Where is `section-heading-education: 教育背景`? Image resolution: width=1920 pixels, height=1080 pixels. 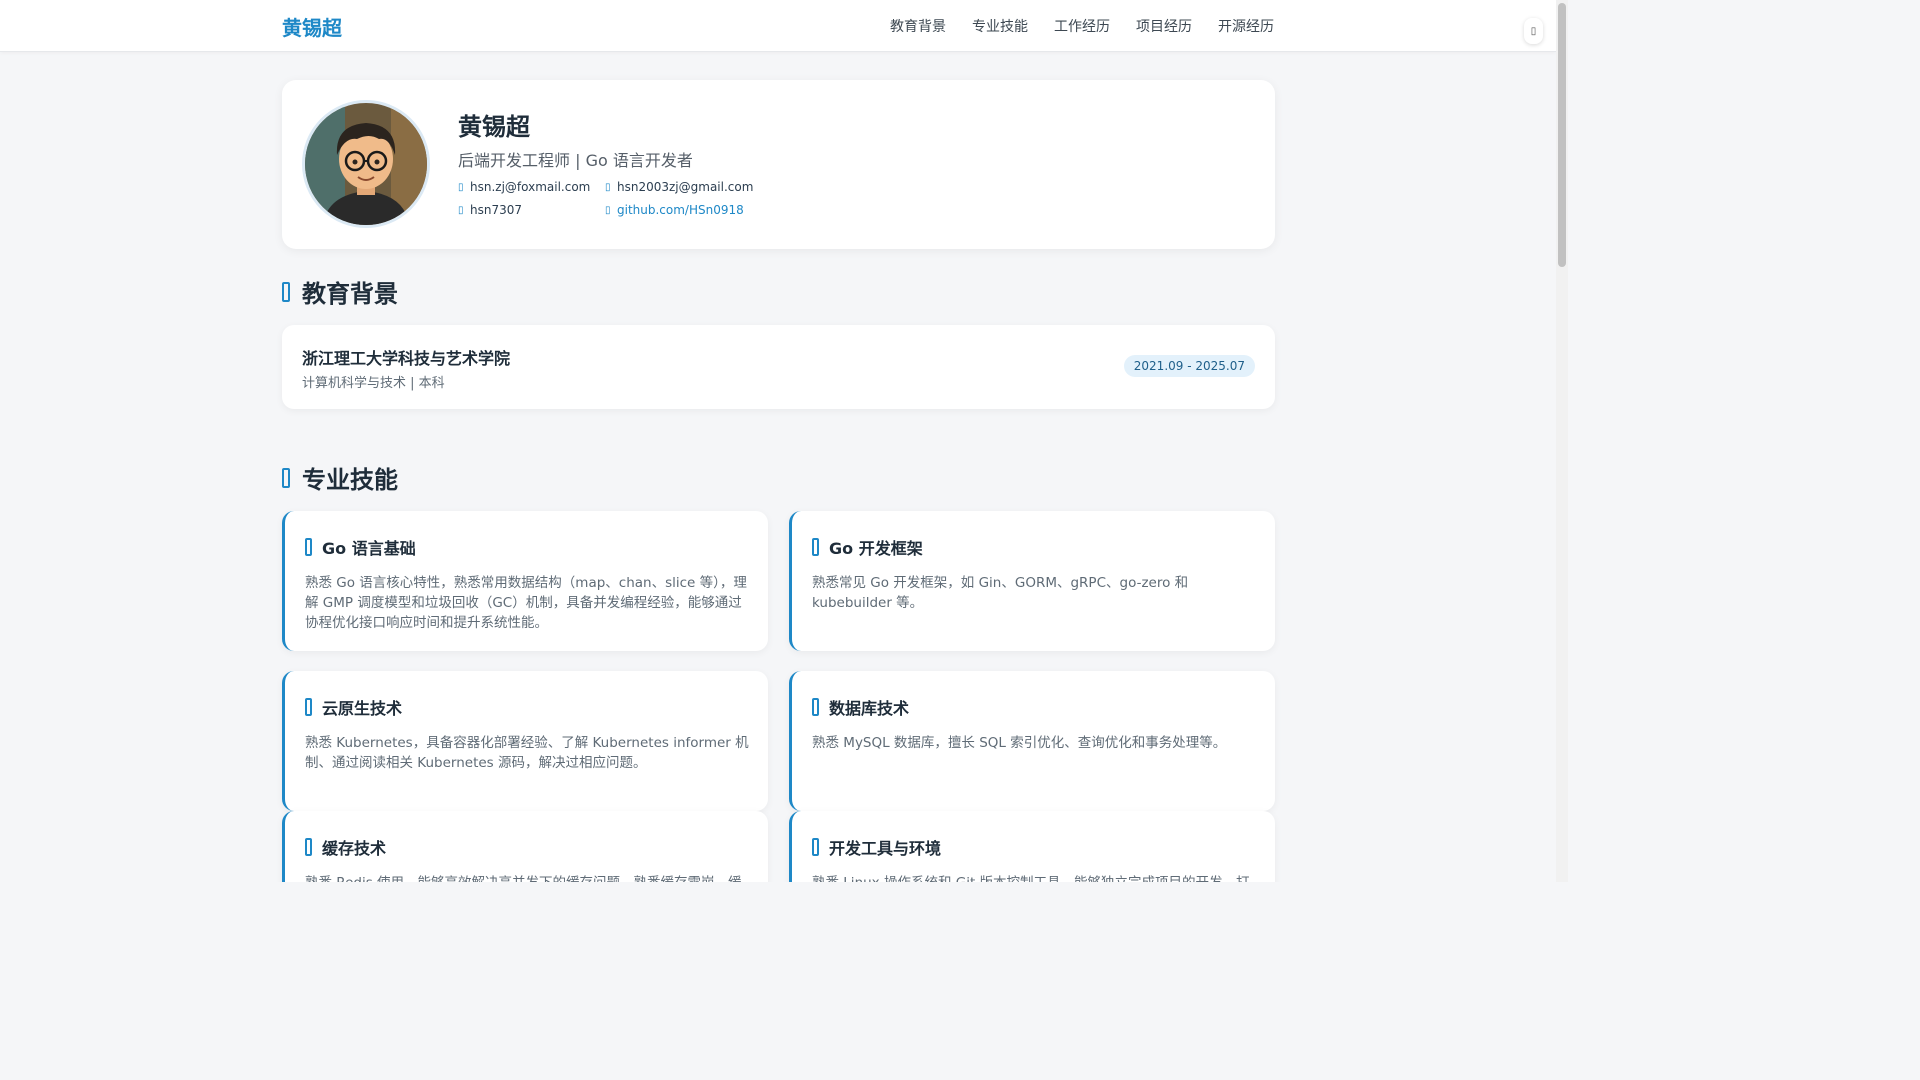
section-heading-education: 教育背景 is located at coordinates (340, 291).